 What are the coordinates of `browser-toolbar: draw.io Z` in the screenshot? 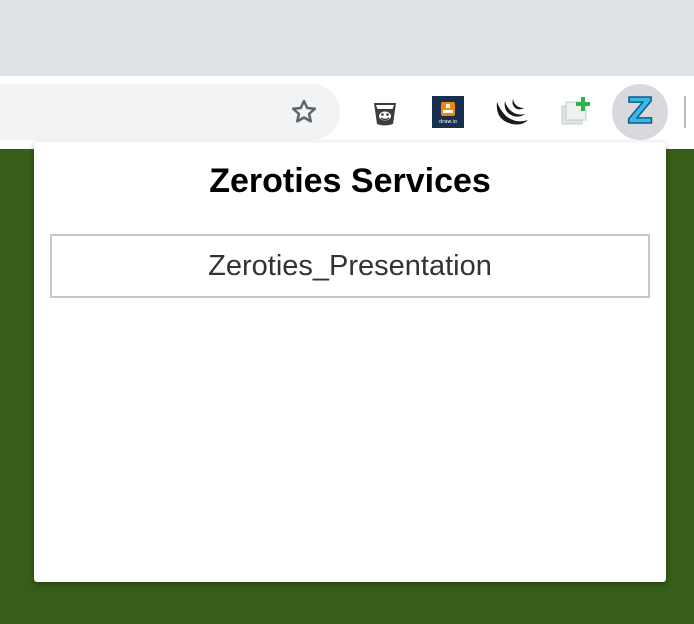 It's located at (347, 112).